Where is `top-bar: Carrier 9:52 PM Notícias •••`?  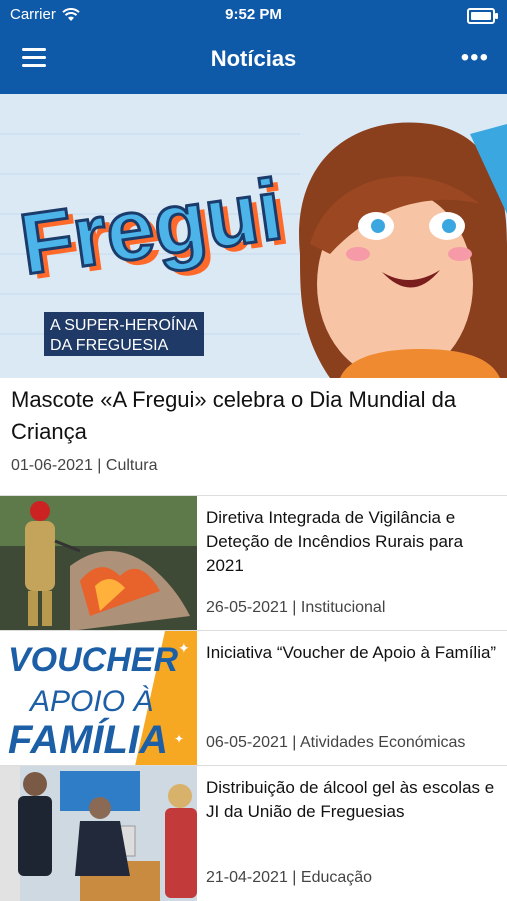
top-bar: Carrier 9:52 PM Notícias ••• is located at coordinates (253, 47).